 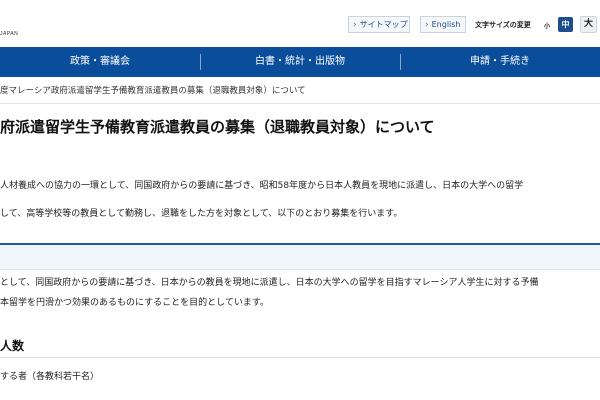 I want to click on nav-item-publications: 白書・統計・出版物, so click(x=300, y=62).